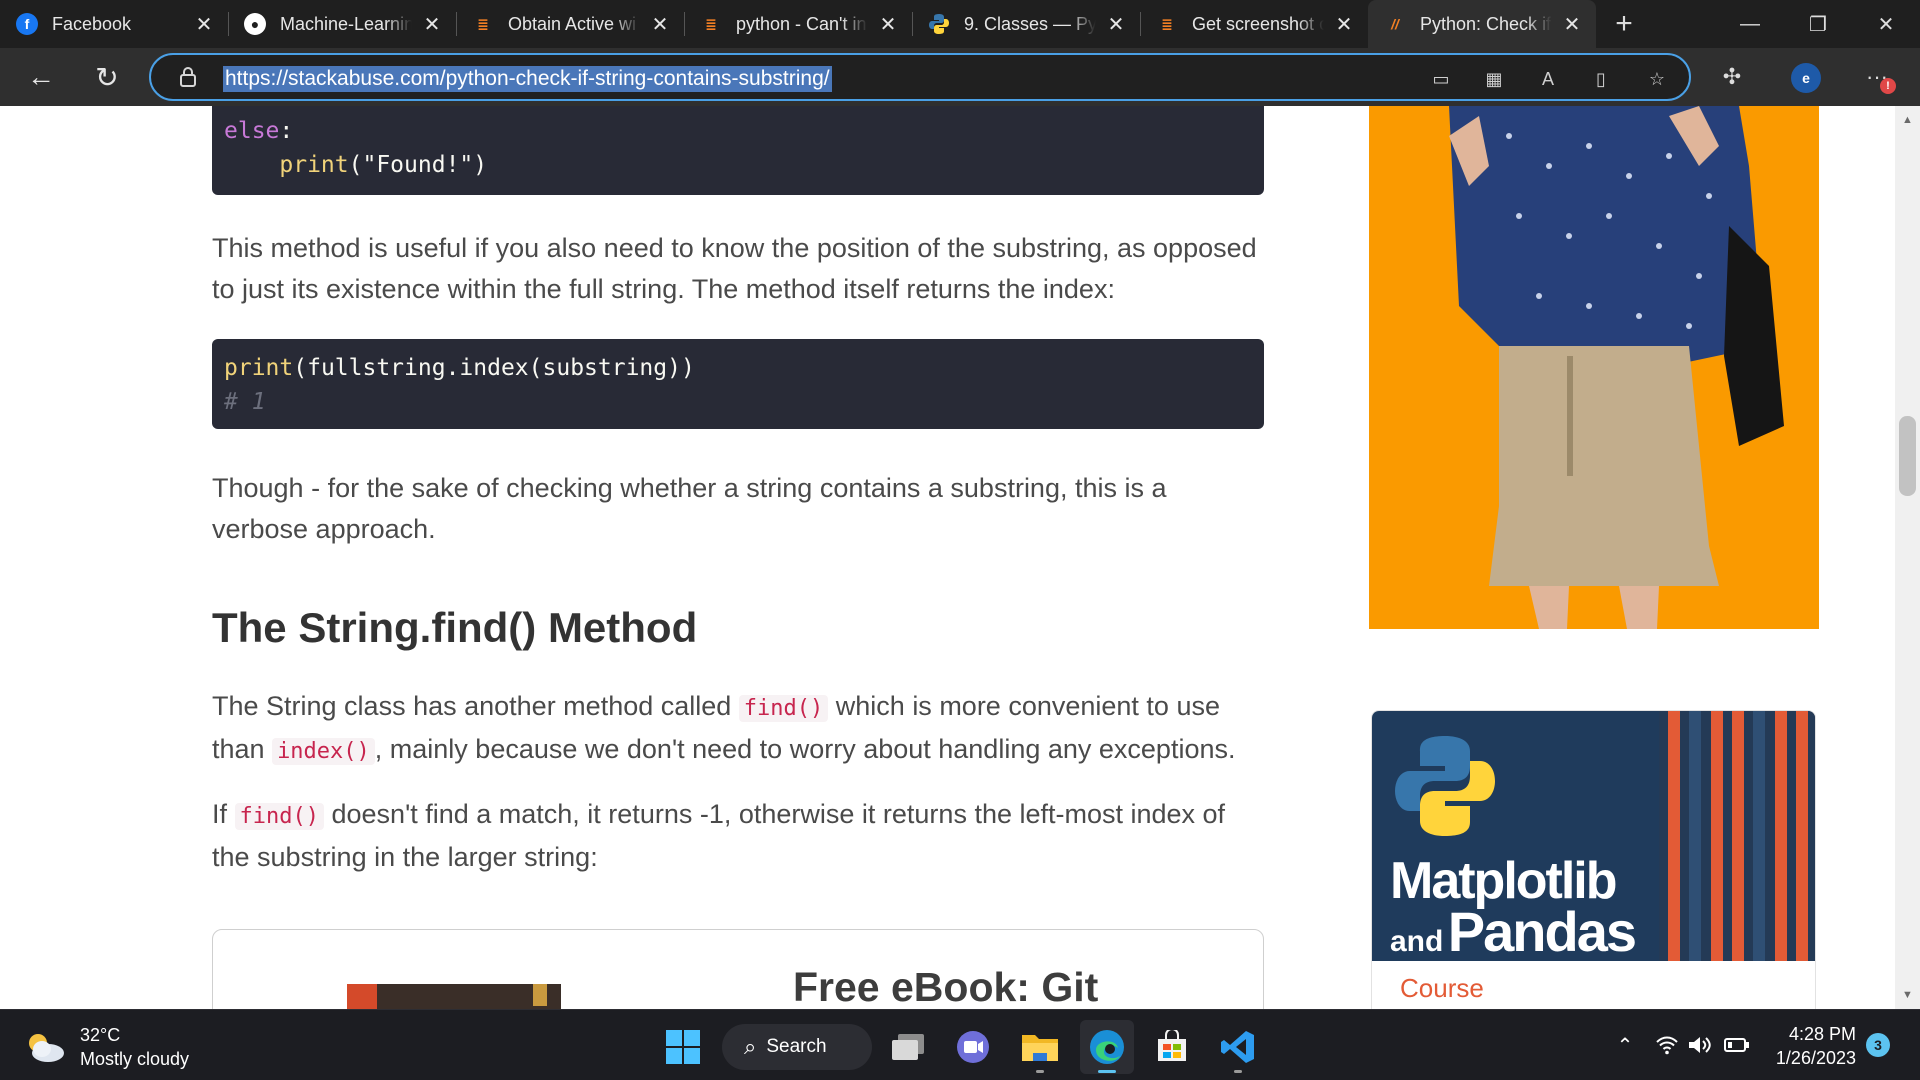 This screenshot has height=1080, width=1920. Describe the element at coordinates (1822, 1034) in the screenshot. I see `clock-time: 4:28 PM` at that location.